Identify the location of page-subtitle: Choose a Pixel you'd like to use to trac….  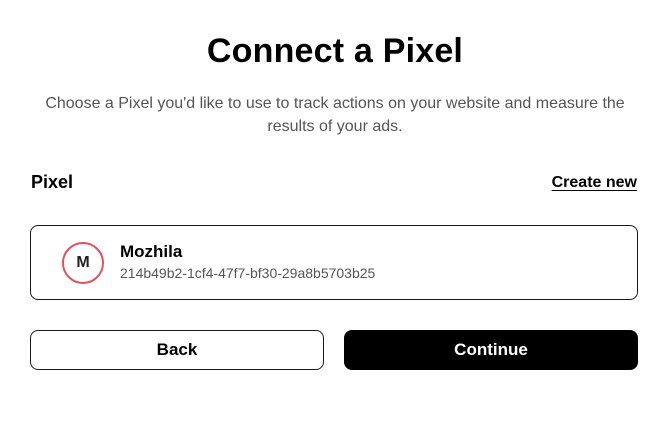
(335, 115).